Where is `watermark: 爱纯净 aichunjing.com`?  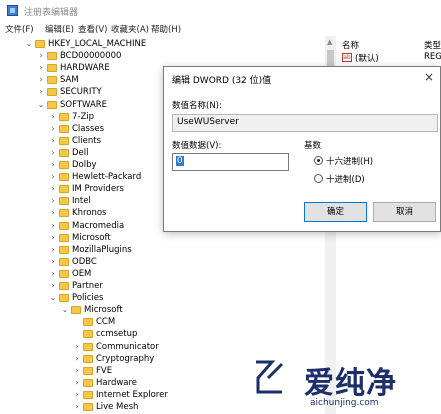
watermark: 爱纯净 aichunjing.com is located at coordinates (344, 381).